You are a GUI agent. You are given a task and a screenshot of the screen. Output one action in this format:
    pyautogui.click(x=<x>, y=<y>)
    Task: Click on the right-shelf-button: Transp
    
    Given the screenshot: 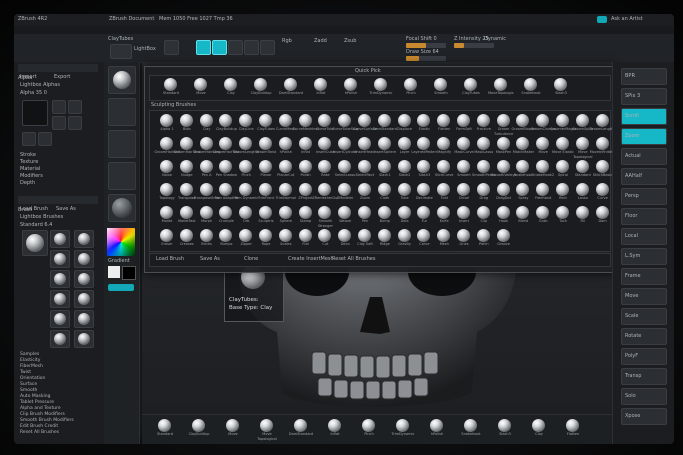 What is the action you would take?
    pyautogui.click(x=644, y=376)
    